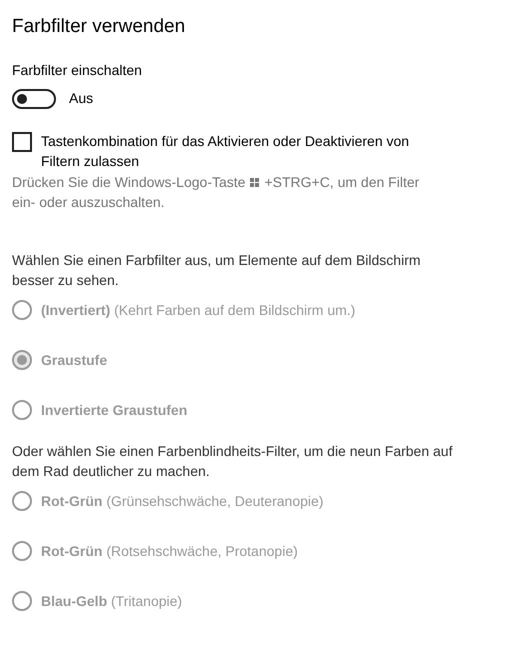  I want to click on page-title: Farbfilter verwenden, so click(99, 27).